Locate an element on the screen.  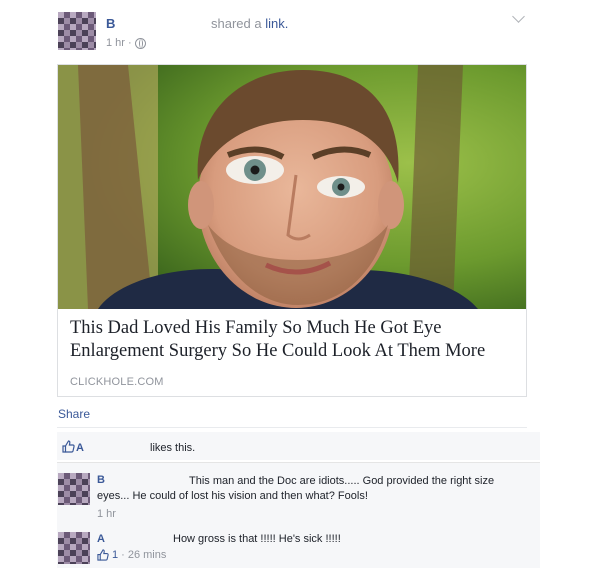
post-action-text: shared a link. is located at coordinates (249, 23).